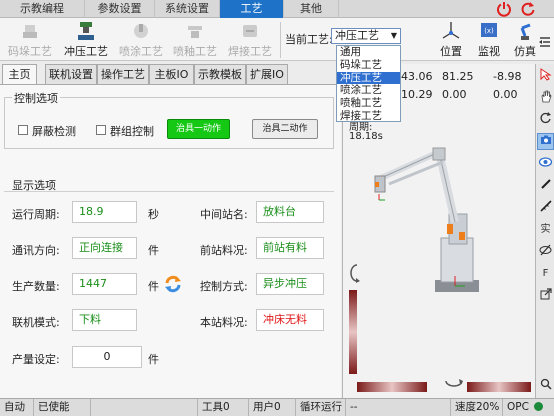 This screenshot has height=416, width=554. Describe the element at coordinates (71, 74) in the screenshot. I see `tab-online-settings: 联机设置` at that location.